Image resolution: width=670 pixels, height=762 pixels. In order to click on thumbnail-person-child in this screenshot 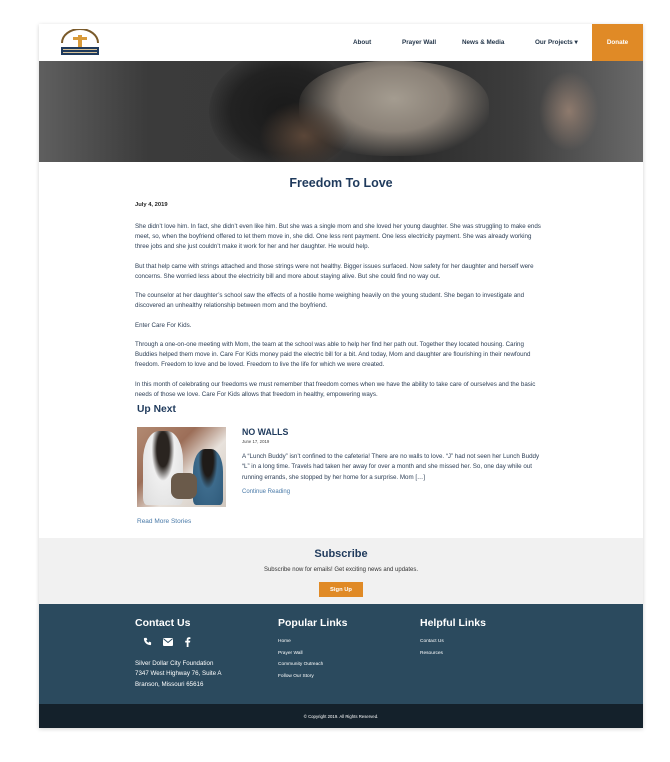, I will do `click(208, 477)`.